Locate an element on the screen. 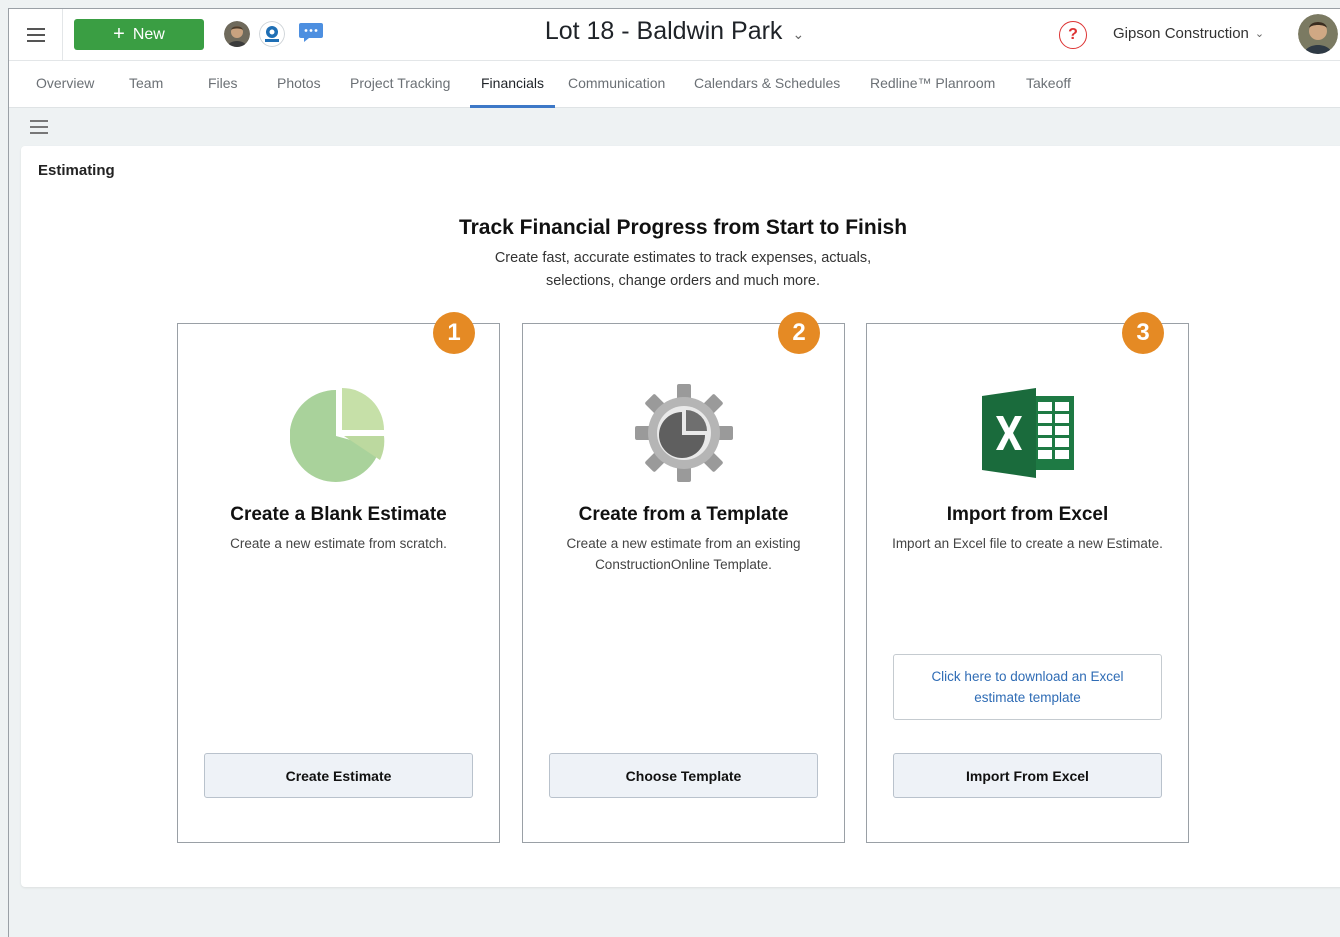  step-badge: 3 is located at coordinates (1143, 333).